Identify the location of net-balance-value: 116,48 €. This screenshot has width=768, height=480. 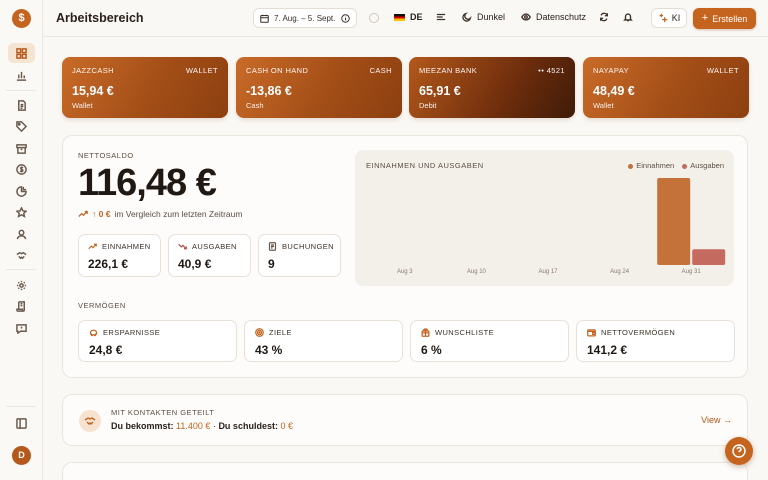
(147, 183).